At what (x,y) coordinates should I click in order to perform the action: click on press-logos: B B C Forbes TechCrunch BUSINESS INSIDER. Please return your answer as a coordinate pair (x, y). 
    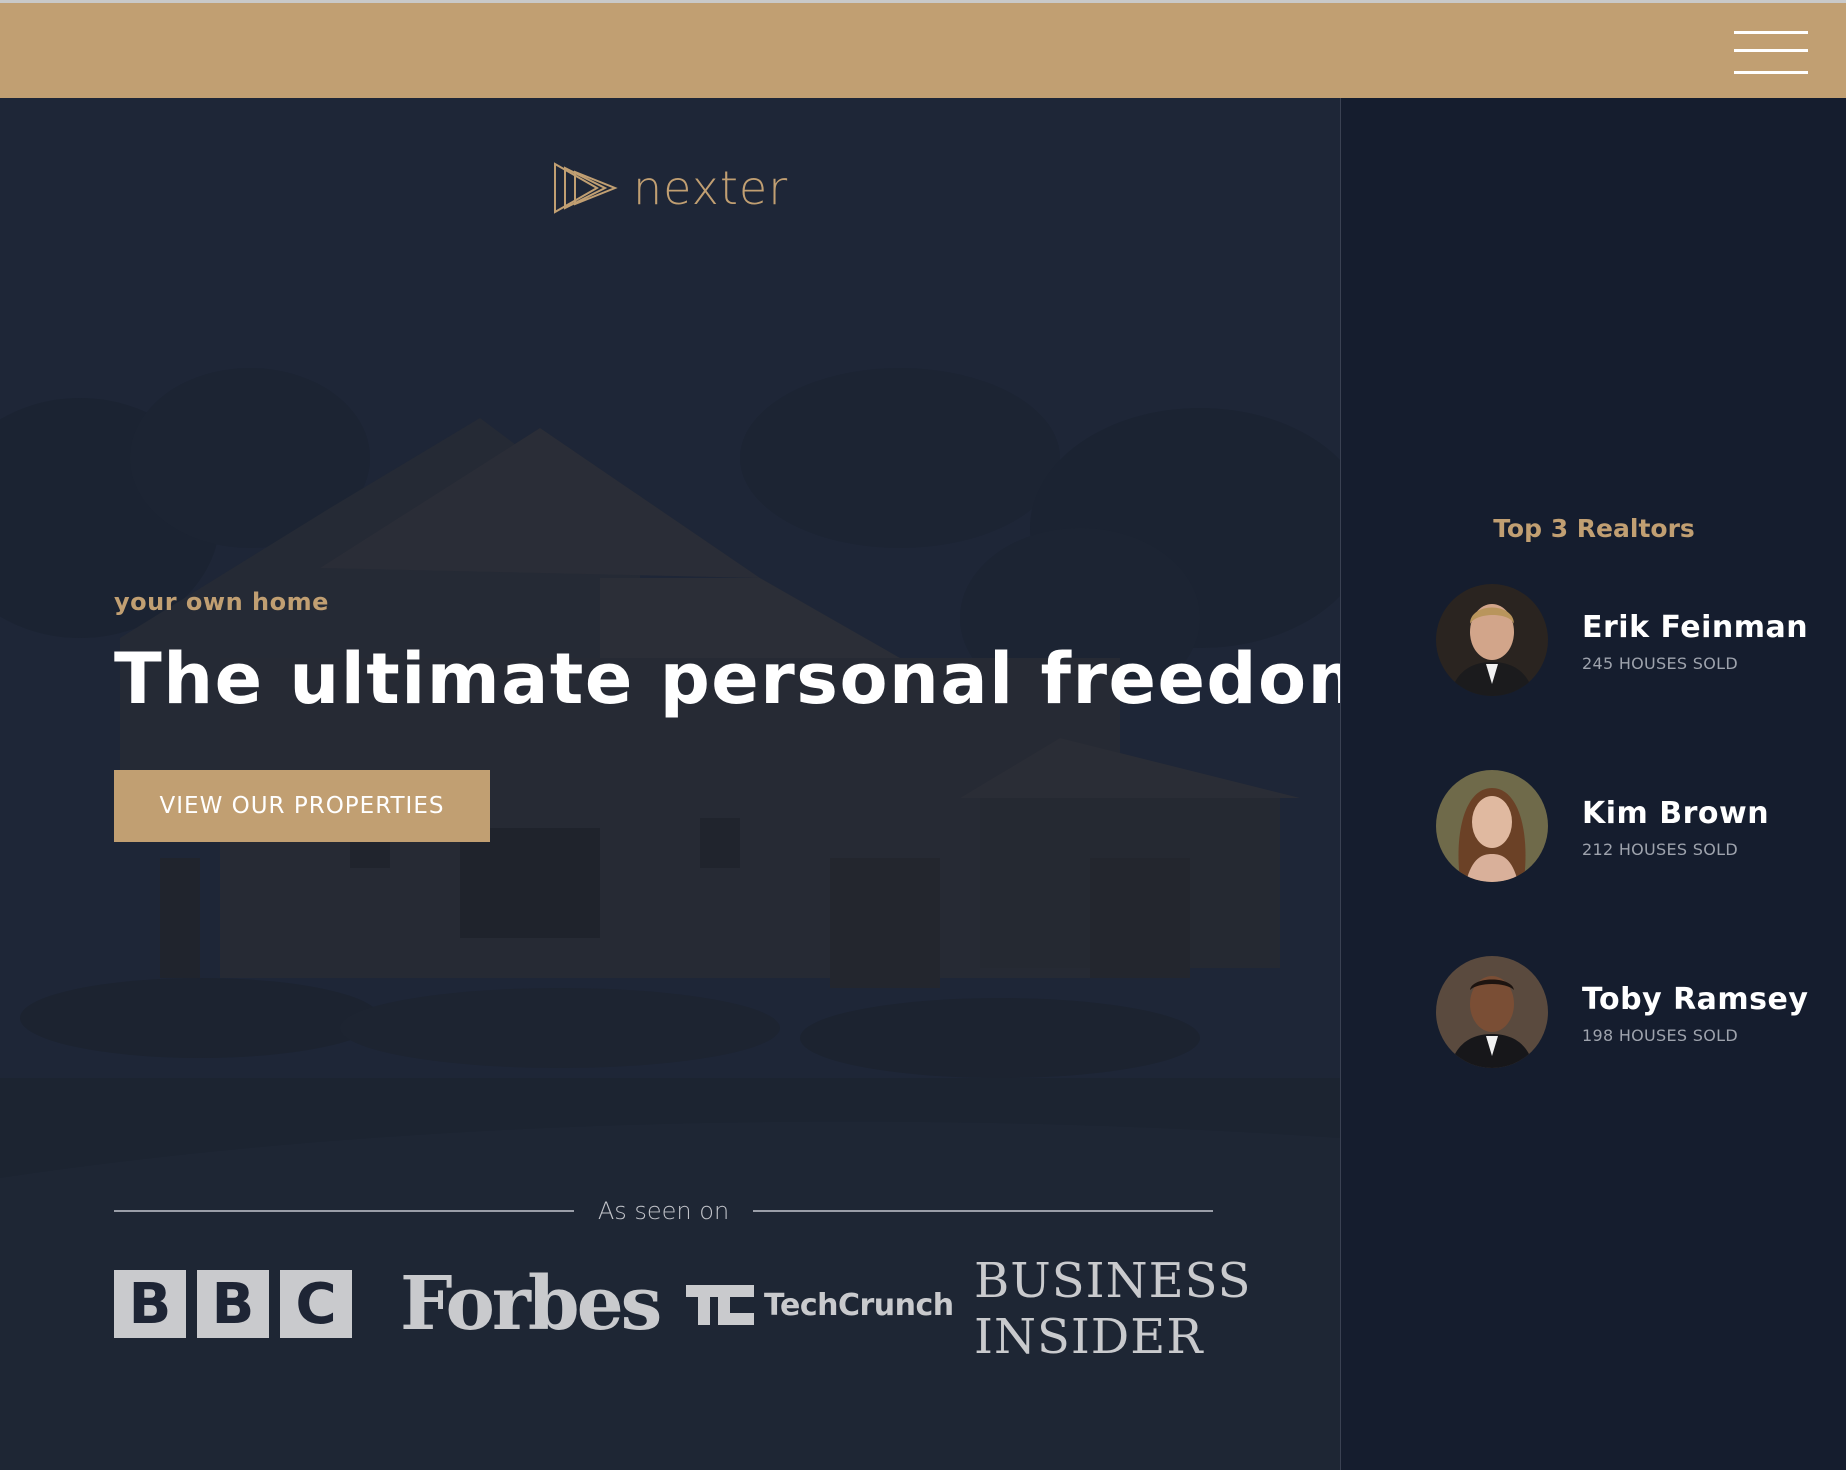
    Looking at the image, I should click on (682, 1309).